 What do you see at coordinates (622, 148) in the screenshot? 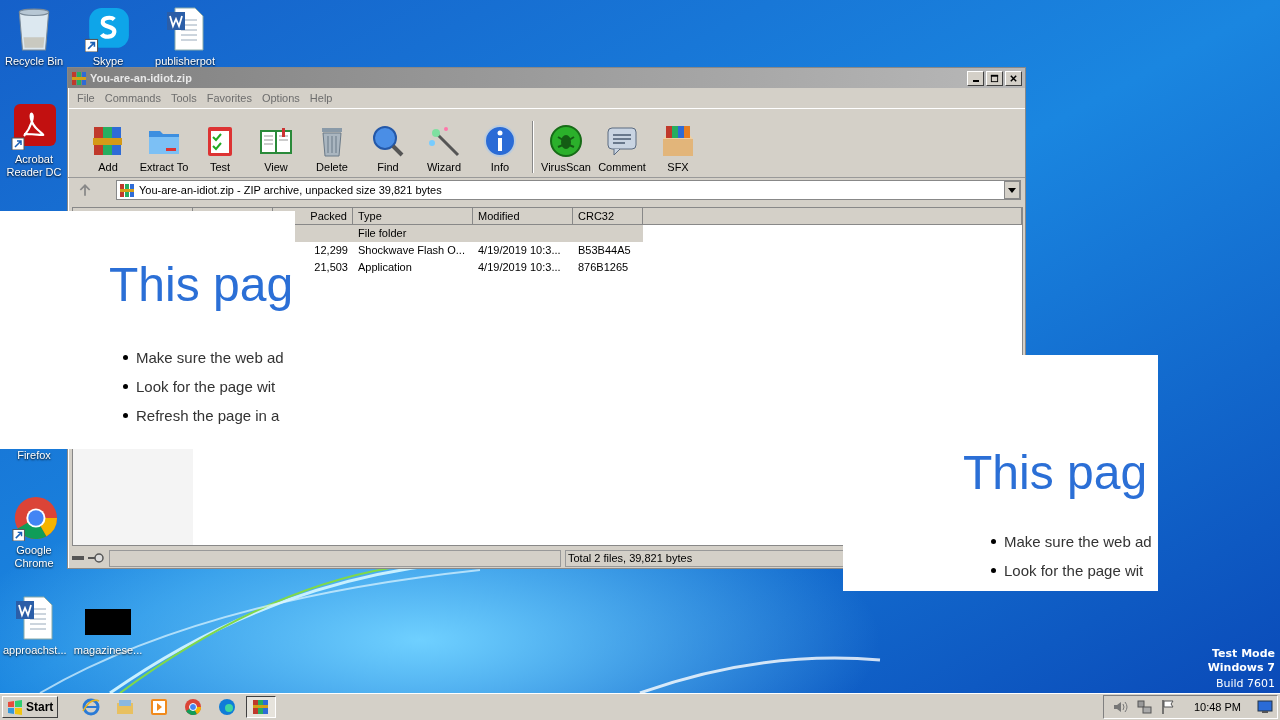
I see `toolbar-button: Comment` at bounding box center [622, 148].